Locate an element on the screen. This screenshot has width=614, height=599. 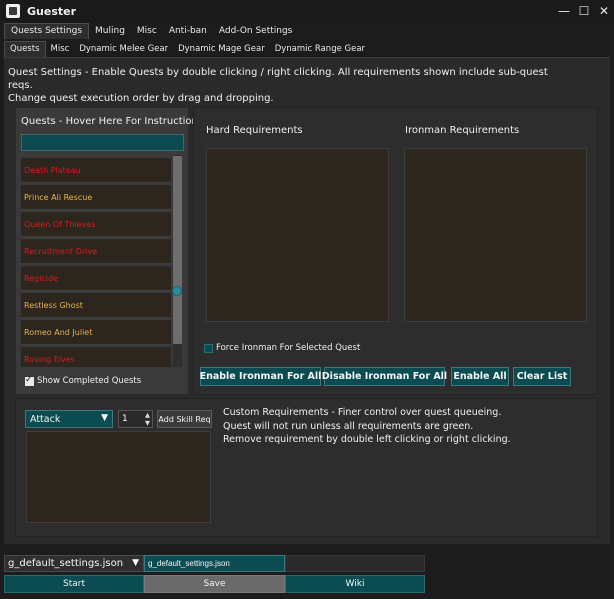
custom-requirements-list is located at coordinates (118, 477).